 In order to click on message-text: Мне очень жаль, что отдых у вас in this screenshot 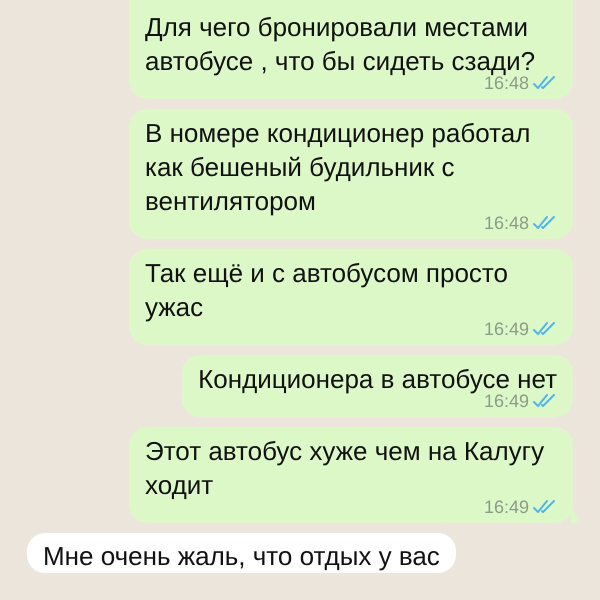, I will do `click(241, 556)`.